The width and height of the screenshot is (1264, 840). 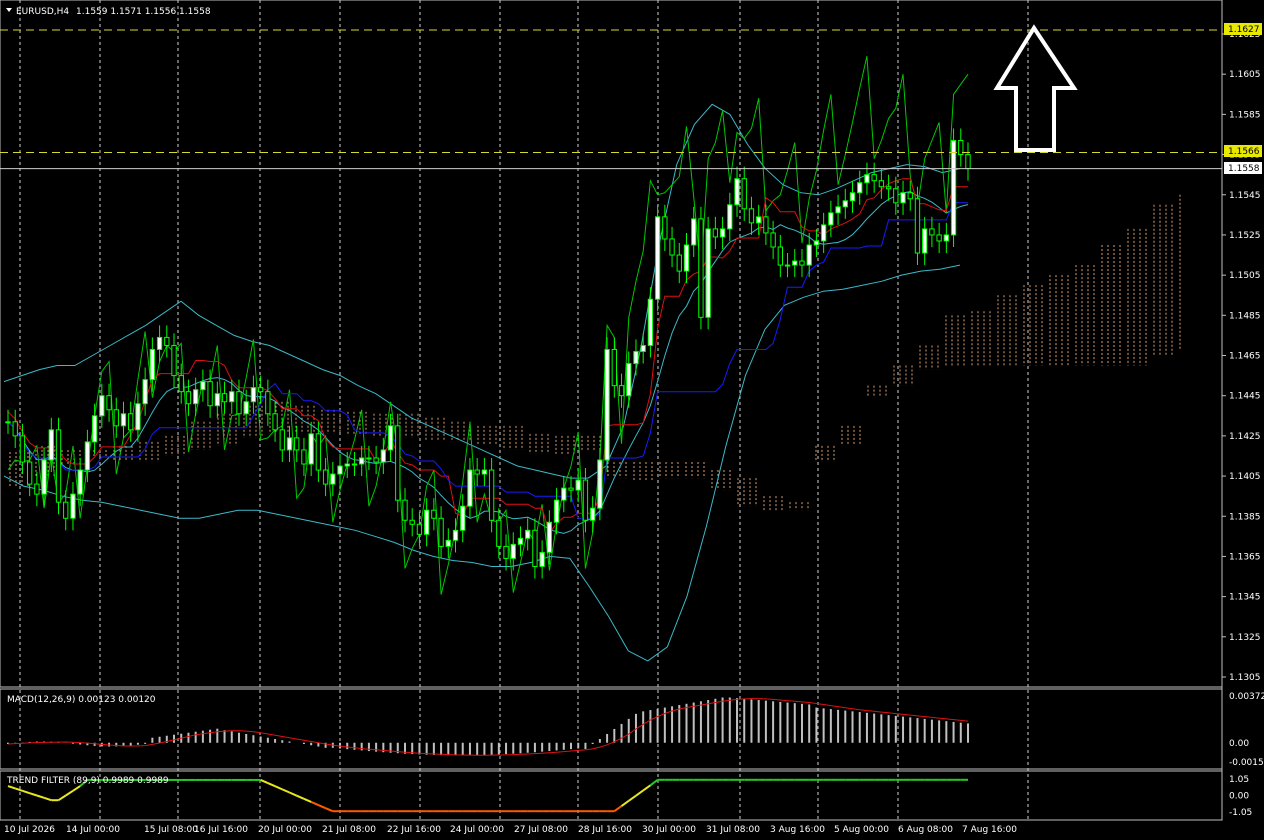 What do you see at coordinates (87, 781) in the screenshot?
I see `trend-filter-label: TREND FILTER (89,9) 0.9989 0.9989` at bounding box center [87, 781].